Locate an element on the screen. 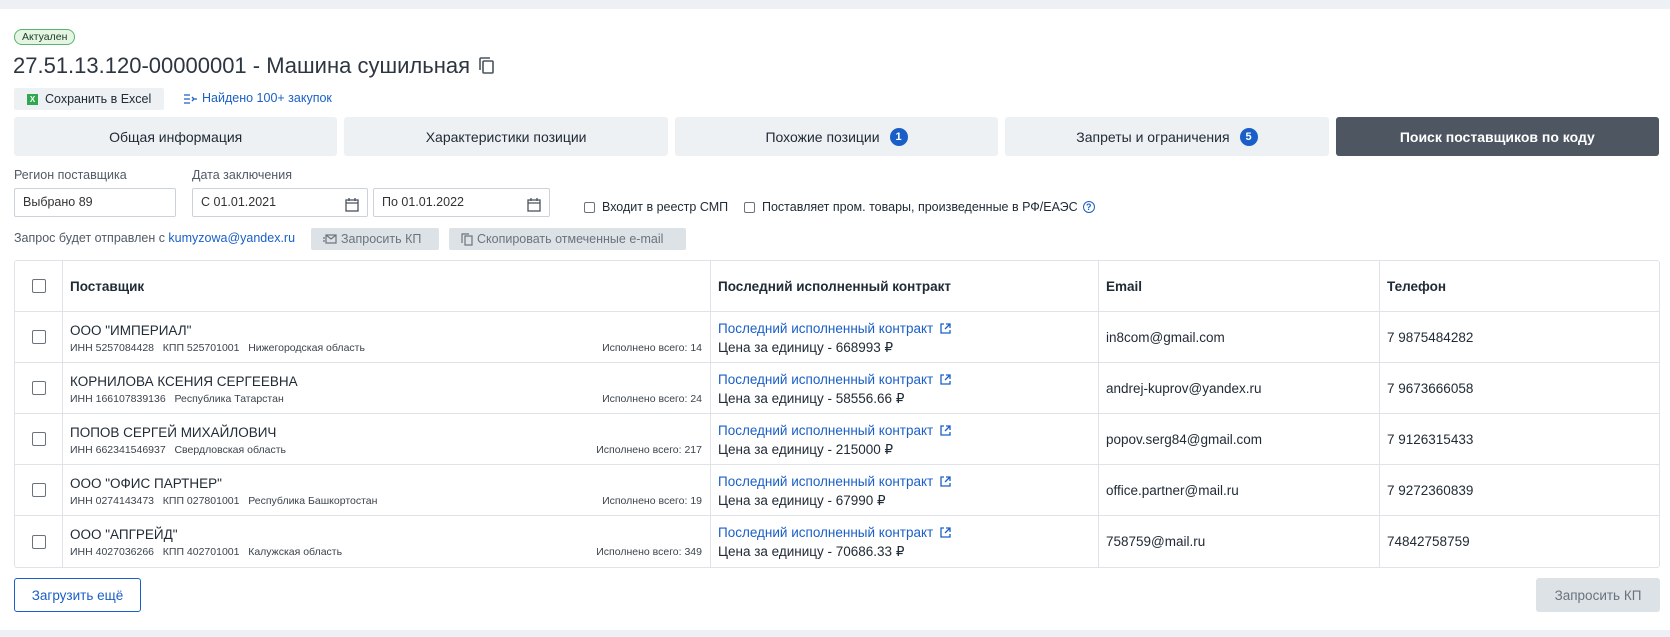 This screenshot has height=637, width=1670. mail-icon is located at coordinates (330, 239).